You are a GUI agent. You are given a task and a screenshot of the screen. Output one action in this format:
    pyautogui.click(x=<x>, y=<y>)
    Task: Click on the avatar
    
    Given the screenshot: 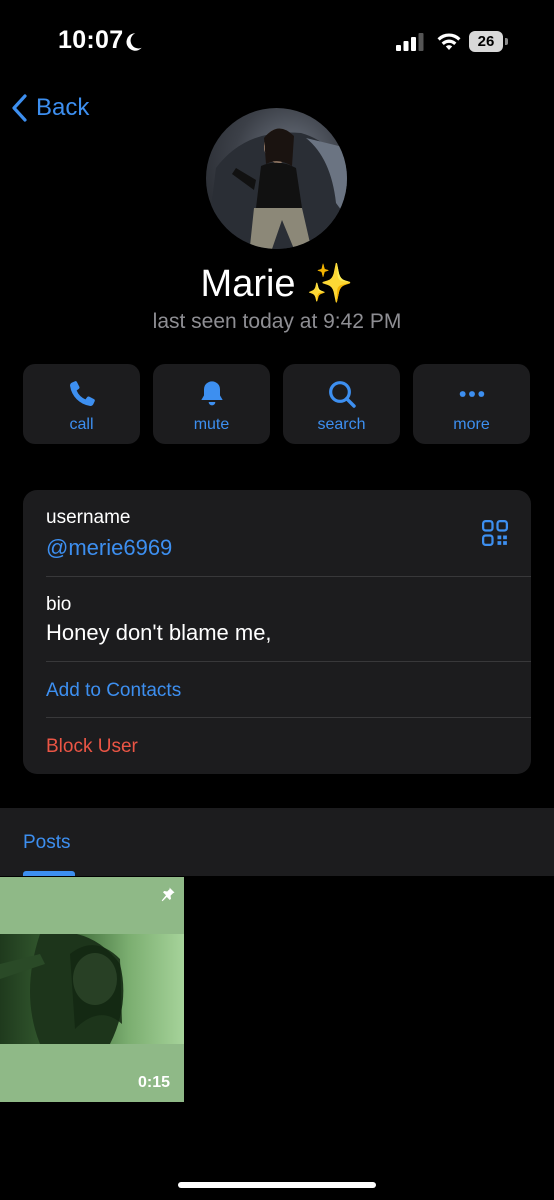 What is the action you would take?
    pyautogui.click(x=276, y=178)
    